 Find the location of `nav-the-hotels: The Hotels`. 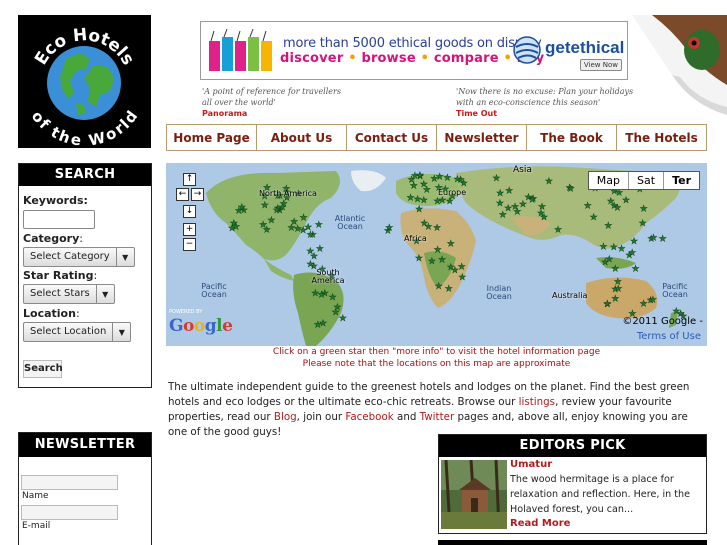

nav-the-hotels: The Hotels is located at coordinates (661, 137).